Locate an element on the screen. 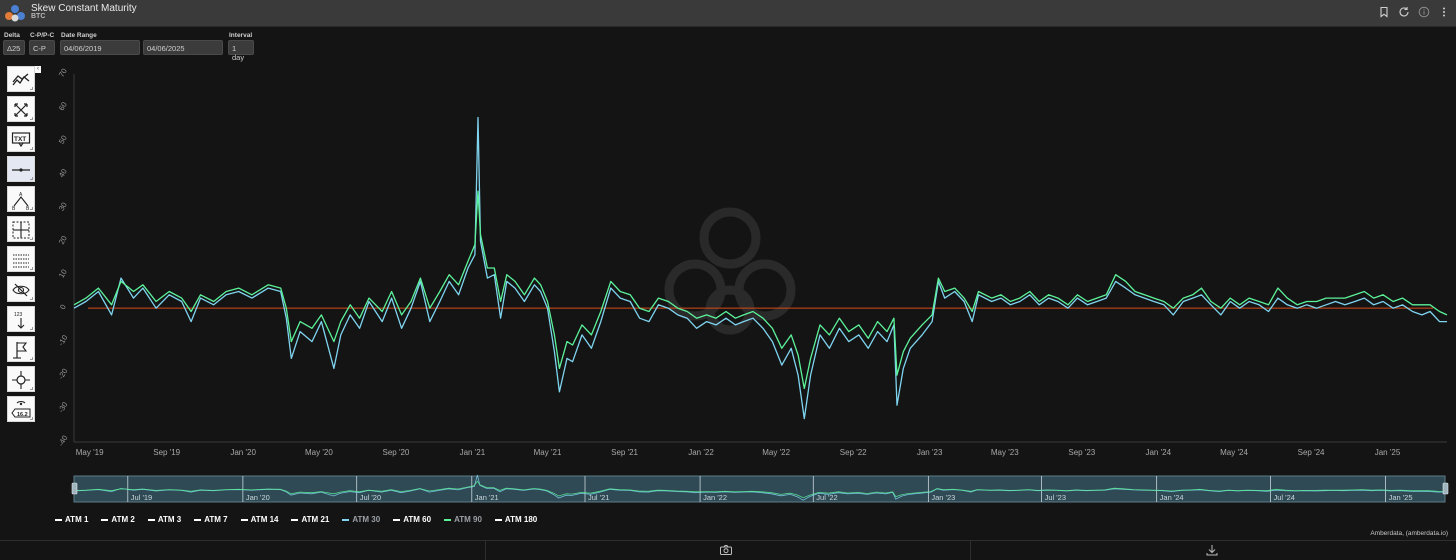  navigator-tick-label: Jul '23 is located at coordinates (1055, 497).